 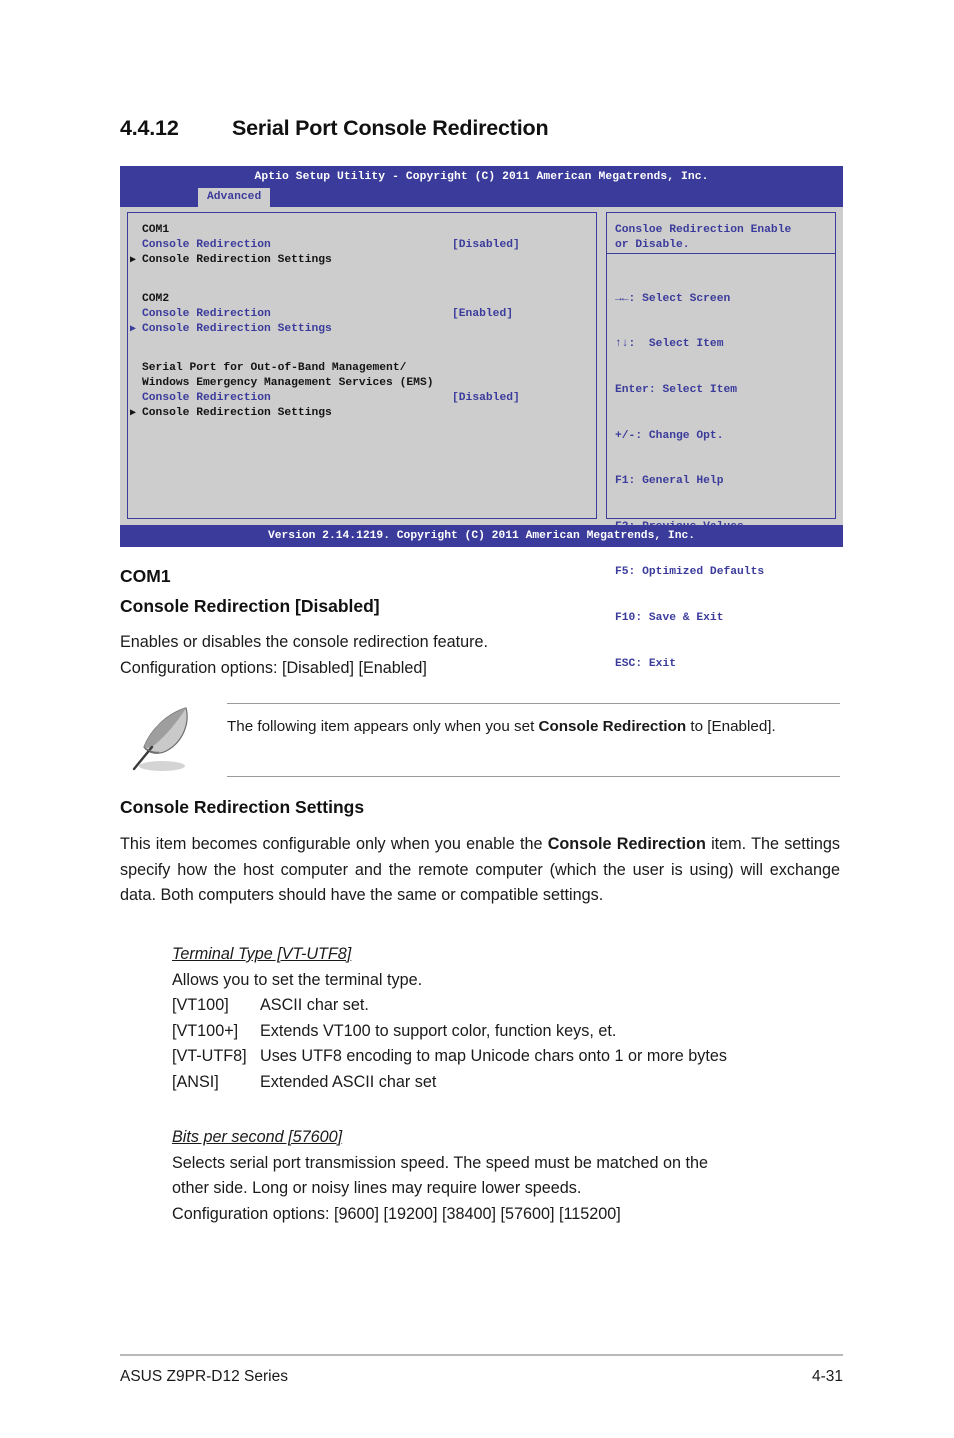 I want to click on quill-pen-icon, so click(x=164, y=740).